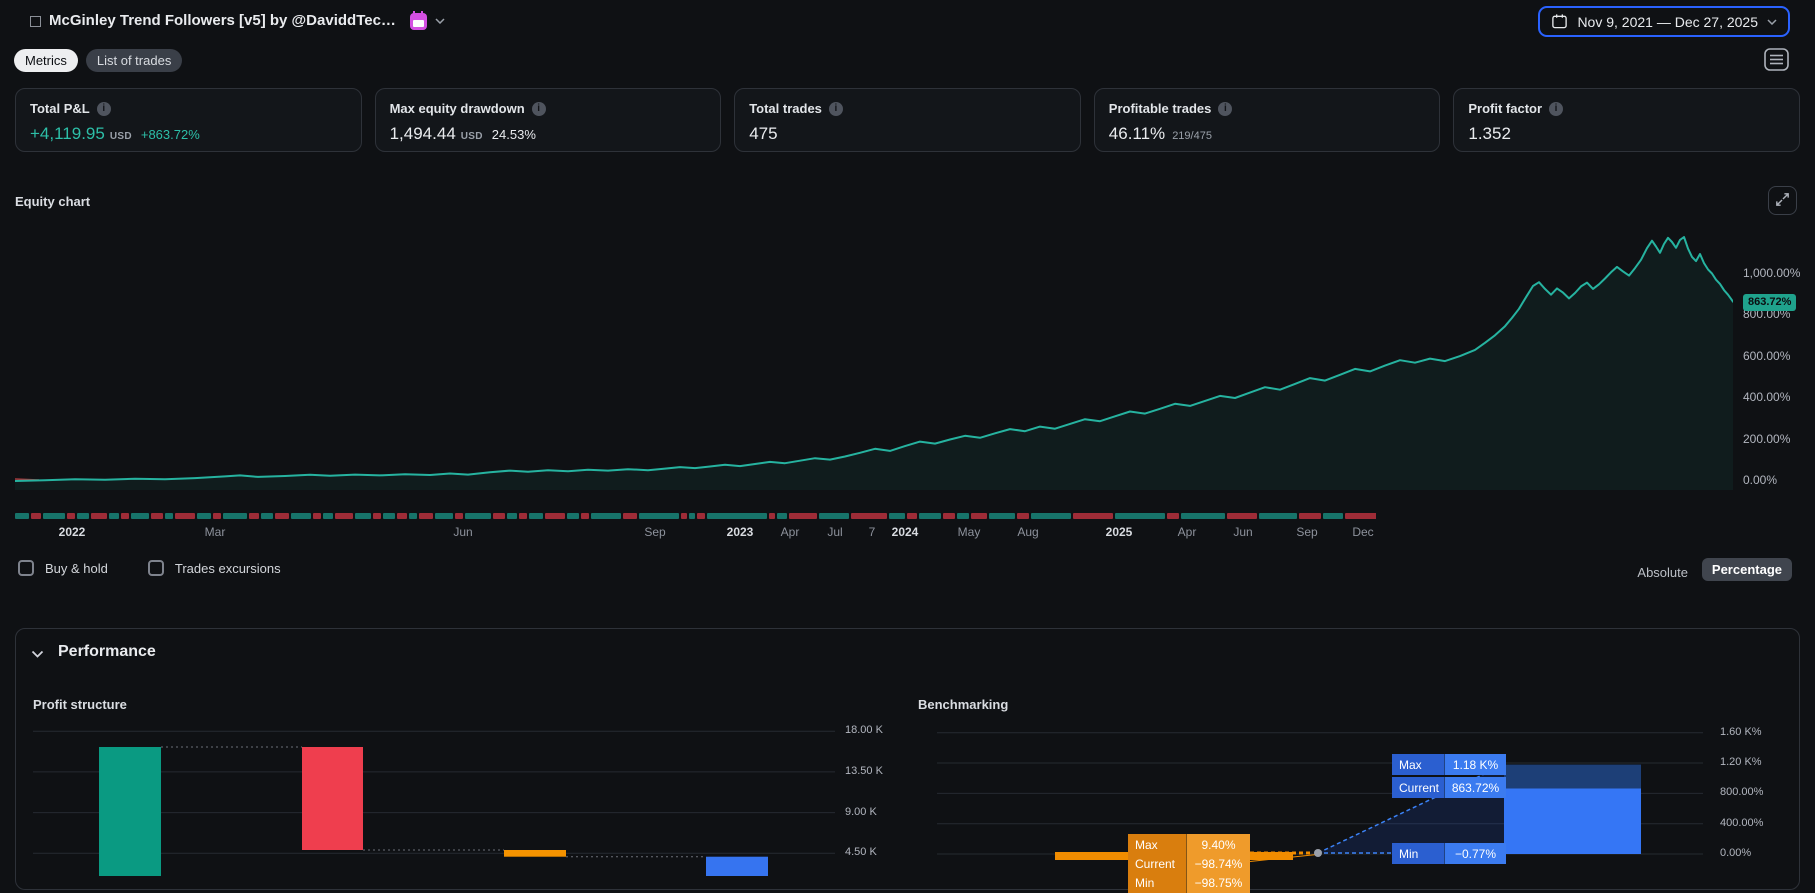 The width and height of the screenshot is (1815, 893). I want to click on strategy-bar, so click(1572, 821).